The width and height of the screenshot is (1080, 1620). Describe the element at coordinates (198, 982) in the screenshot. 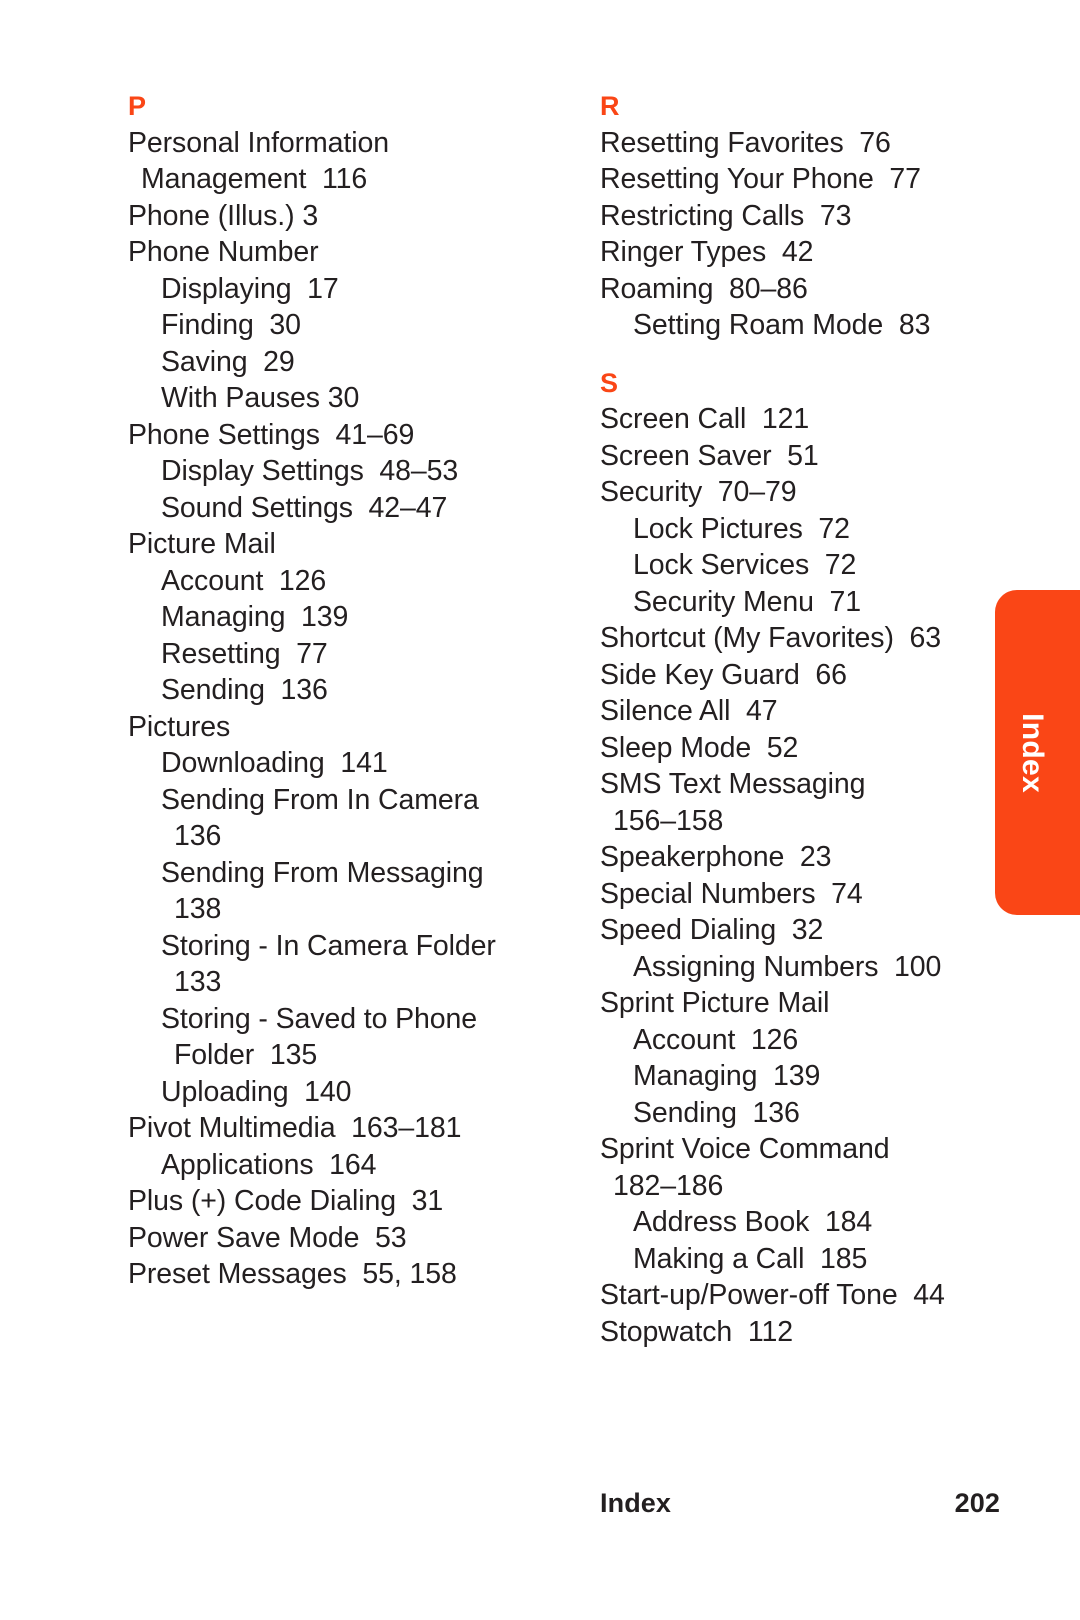

I see `index-entry: 133` at that location.